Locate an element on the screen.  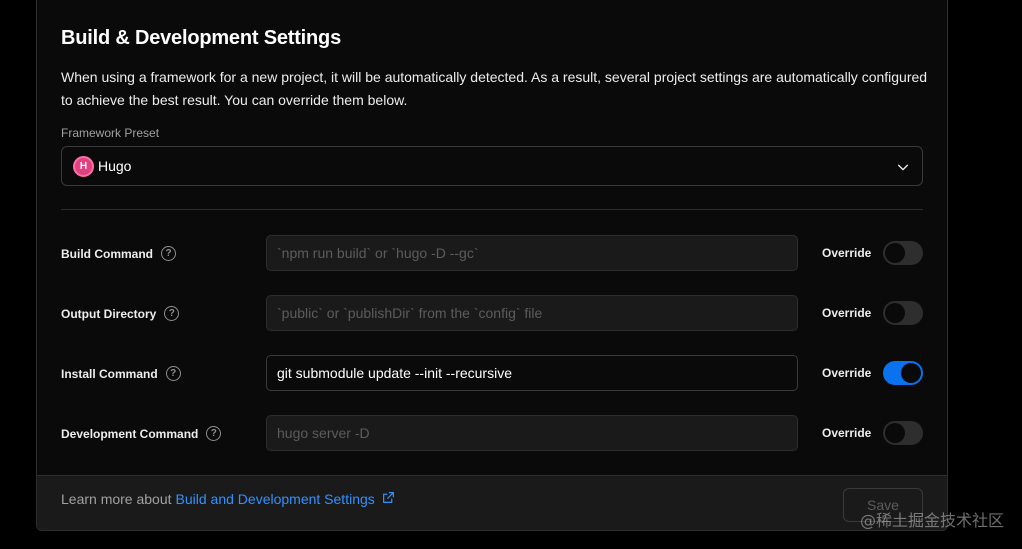
build-command-label: Build Command is located at coordinates (107, 253).